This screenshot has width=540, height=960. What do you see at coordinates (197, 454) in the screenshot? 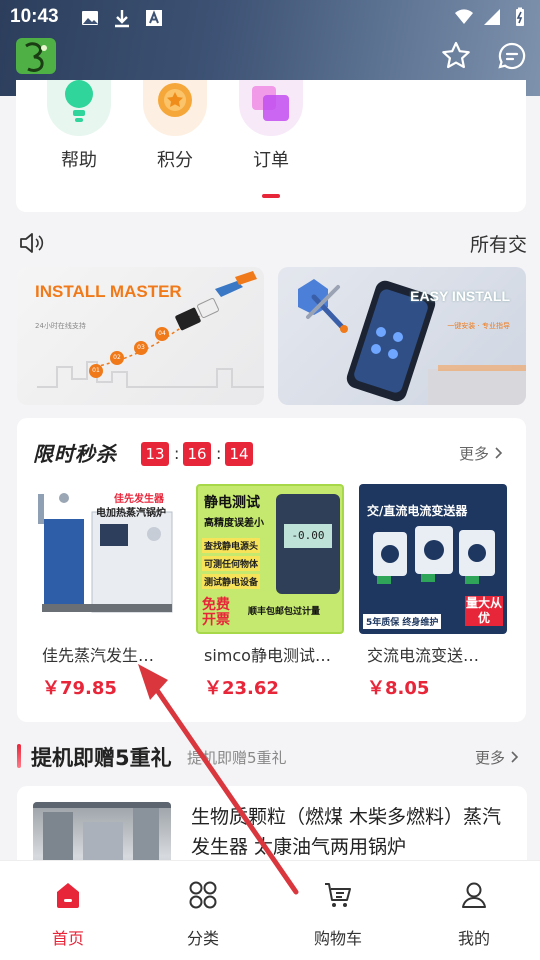
I see `timer-minutes: 16` at bounding box center [197, 454].